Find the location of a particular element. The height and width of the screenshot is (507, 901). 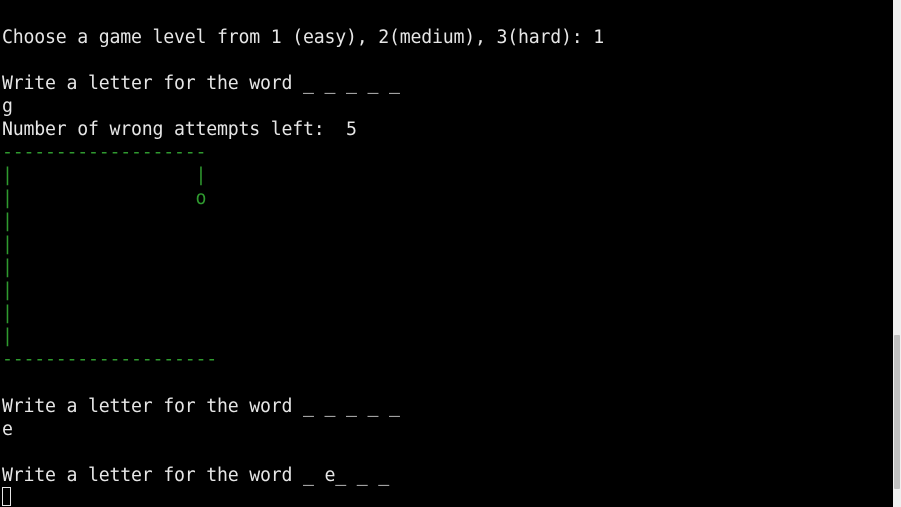

attempts-left-text: Number of wrong attempts left: 5 is located at coordinates (179, 129).